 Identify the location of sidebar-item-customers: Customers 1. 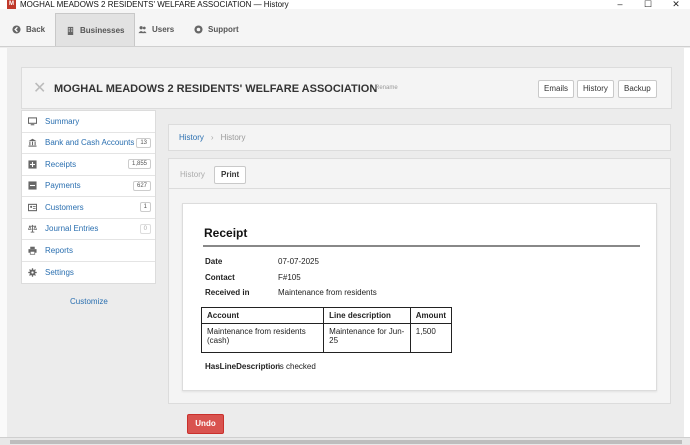
(88, 208).